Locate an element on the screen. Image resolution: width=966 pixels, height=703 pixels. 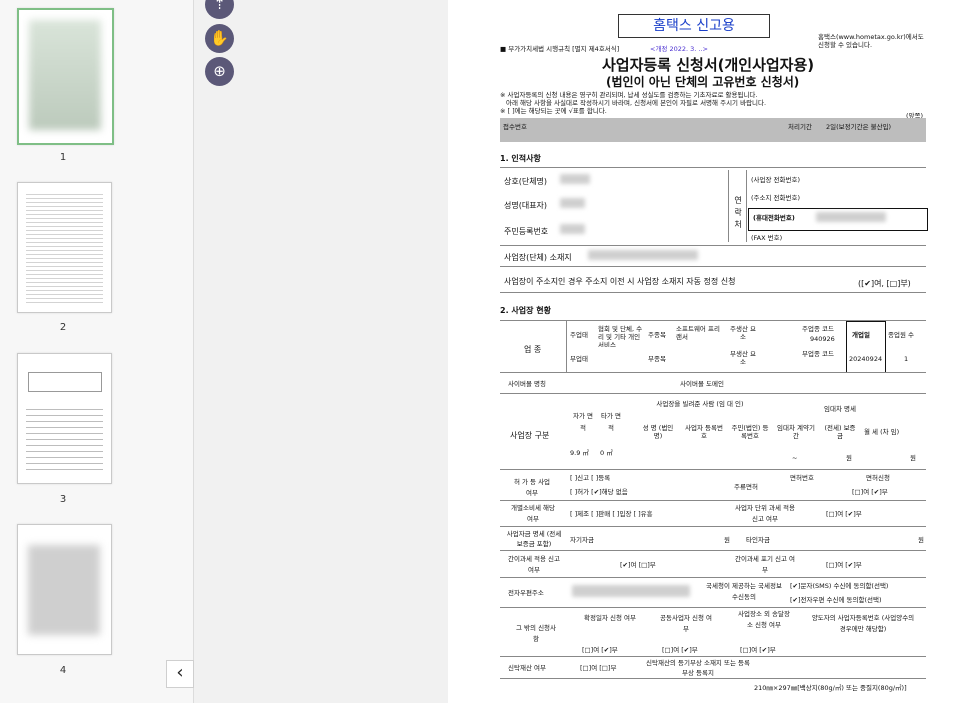
lessor-name-label: 성 명 (법인명) is located at coordinates (658, 432).